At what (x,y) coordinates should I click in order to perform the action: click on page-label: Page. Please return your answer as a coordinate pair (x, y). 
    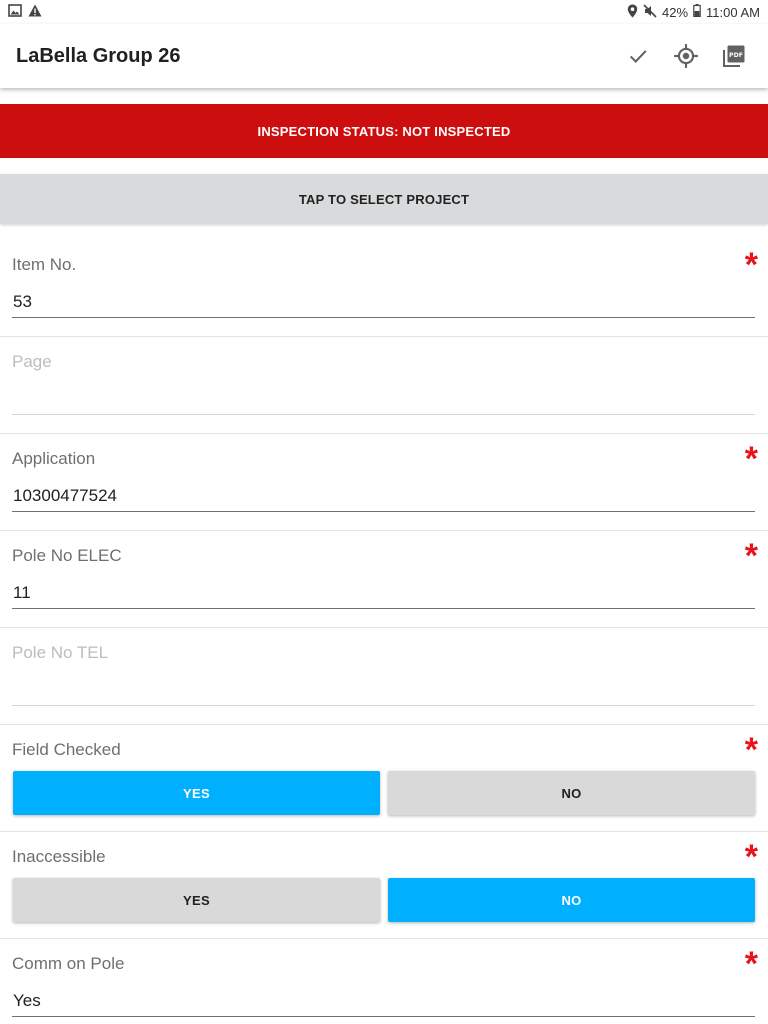
    Looking at the image, I should click on (32, 361).